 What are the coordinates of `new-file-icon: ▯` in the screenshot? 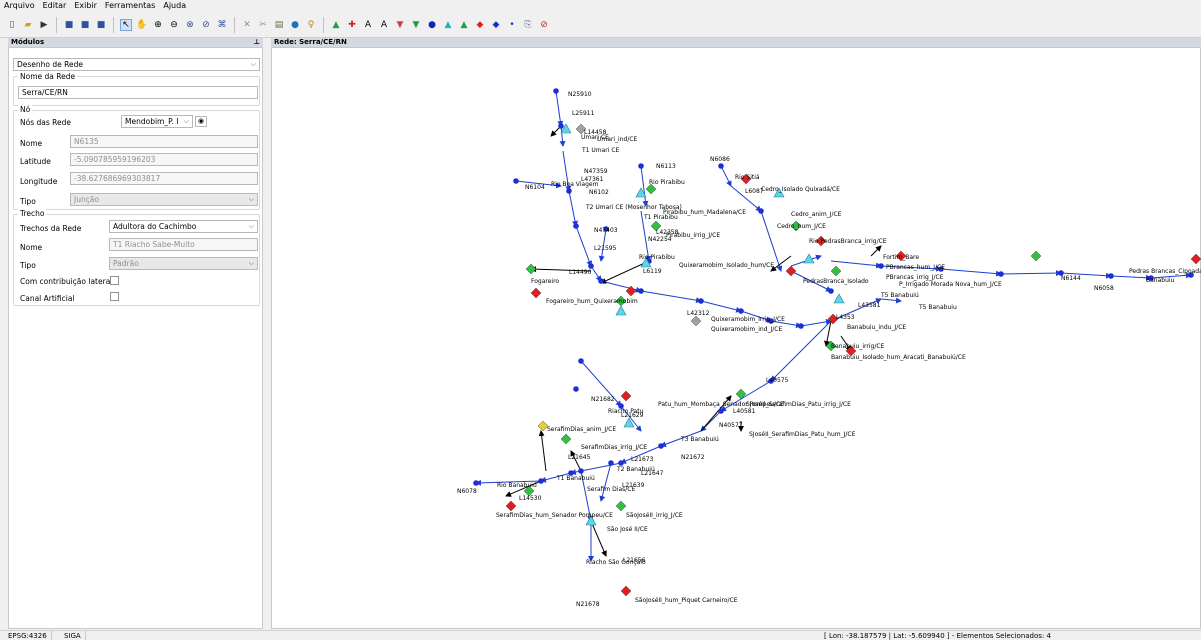 It's located at (12, 25).